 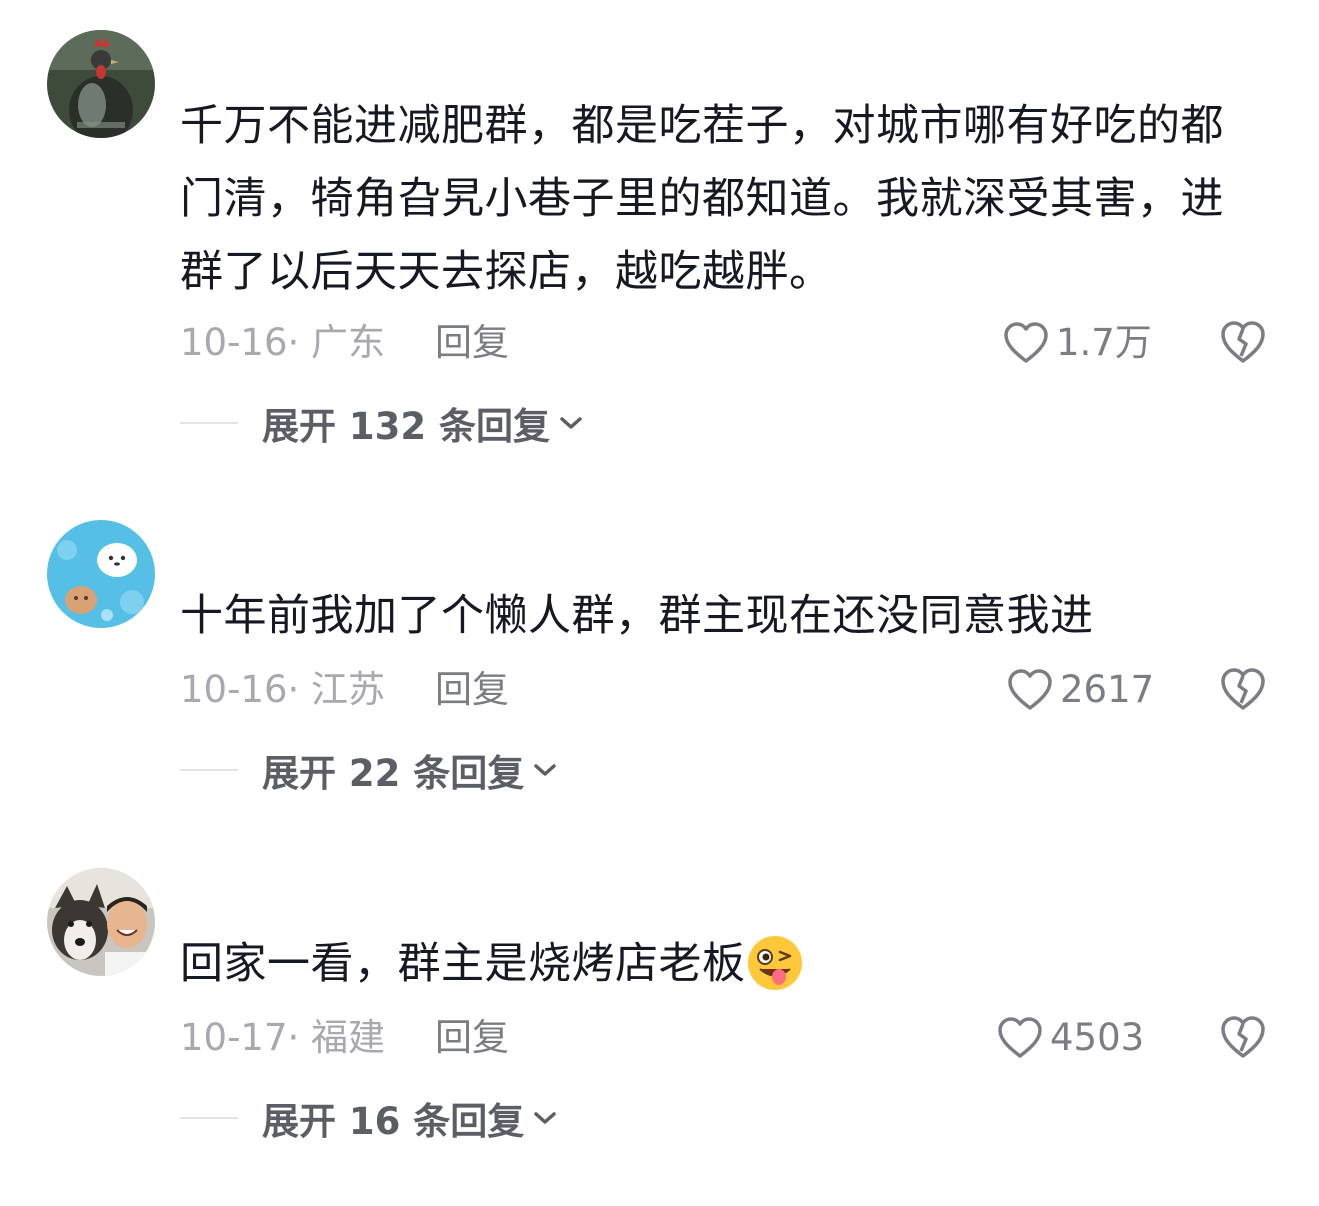 I want to click on comment-text: 回家一看，群主是烧烤店老板, so click(x=717, y=964).